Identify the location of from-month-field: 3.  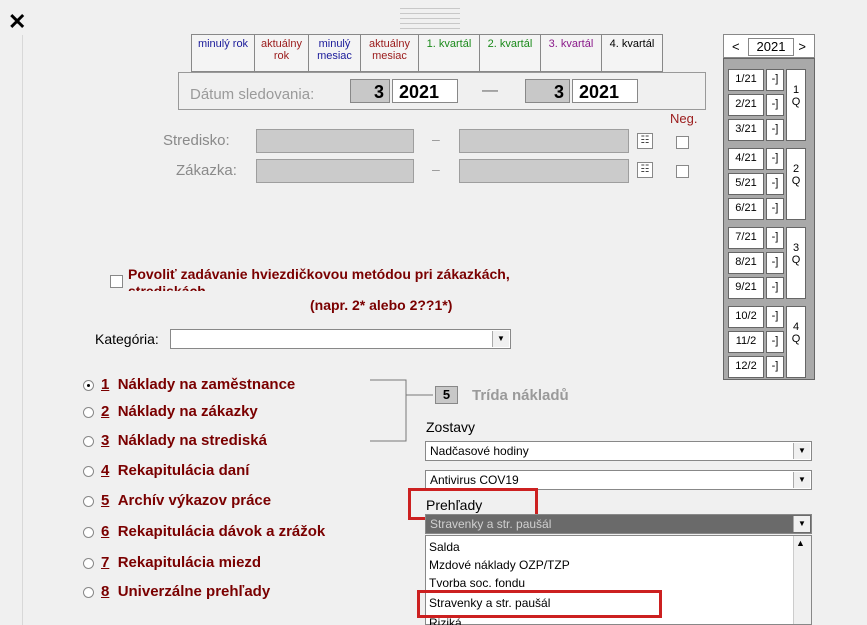
(370, 91).